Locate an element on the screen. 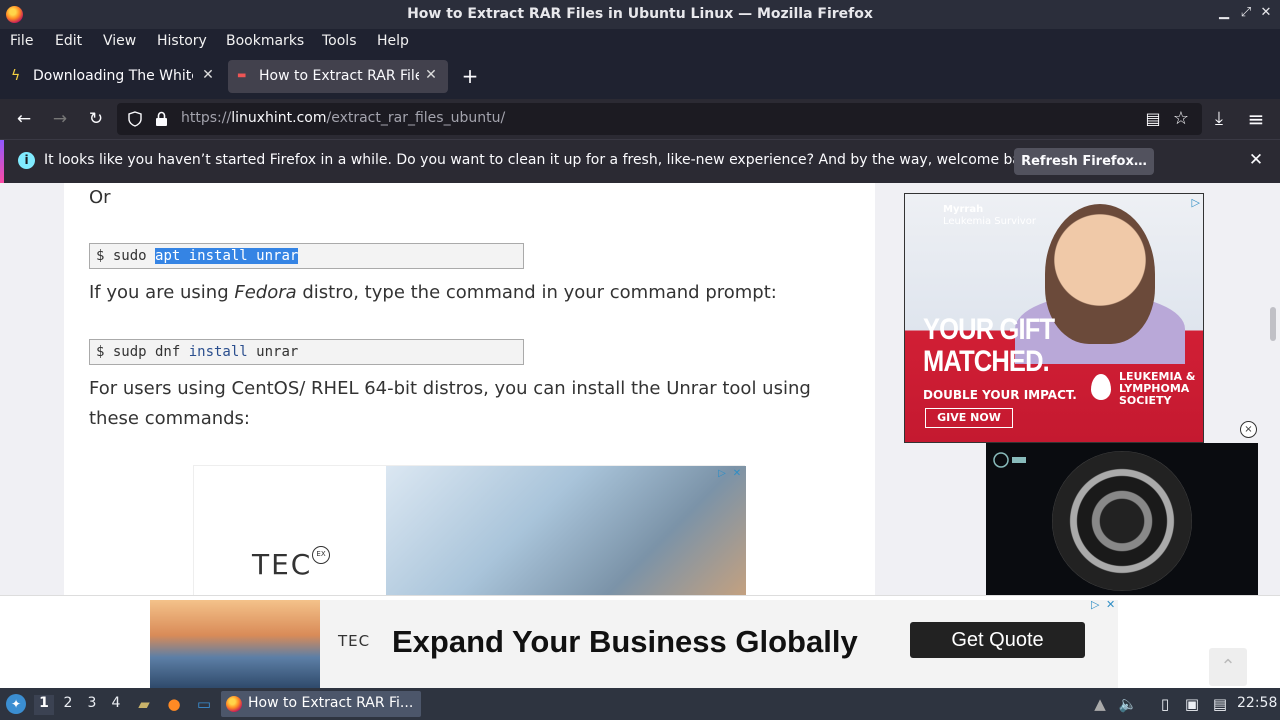  video-ad-logo-mark is located at coordinates (1009, 460).